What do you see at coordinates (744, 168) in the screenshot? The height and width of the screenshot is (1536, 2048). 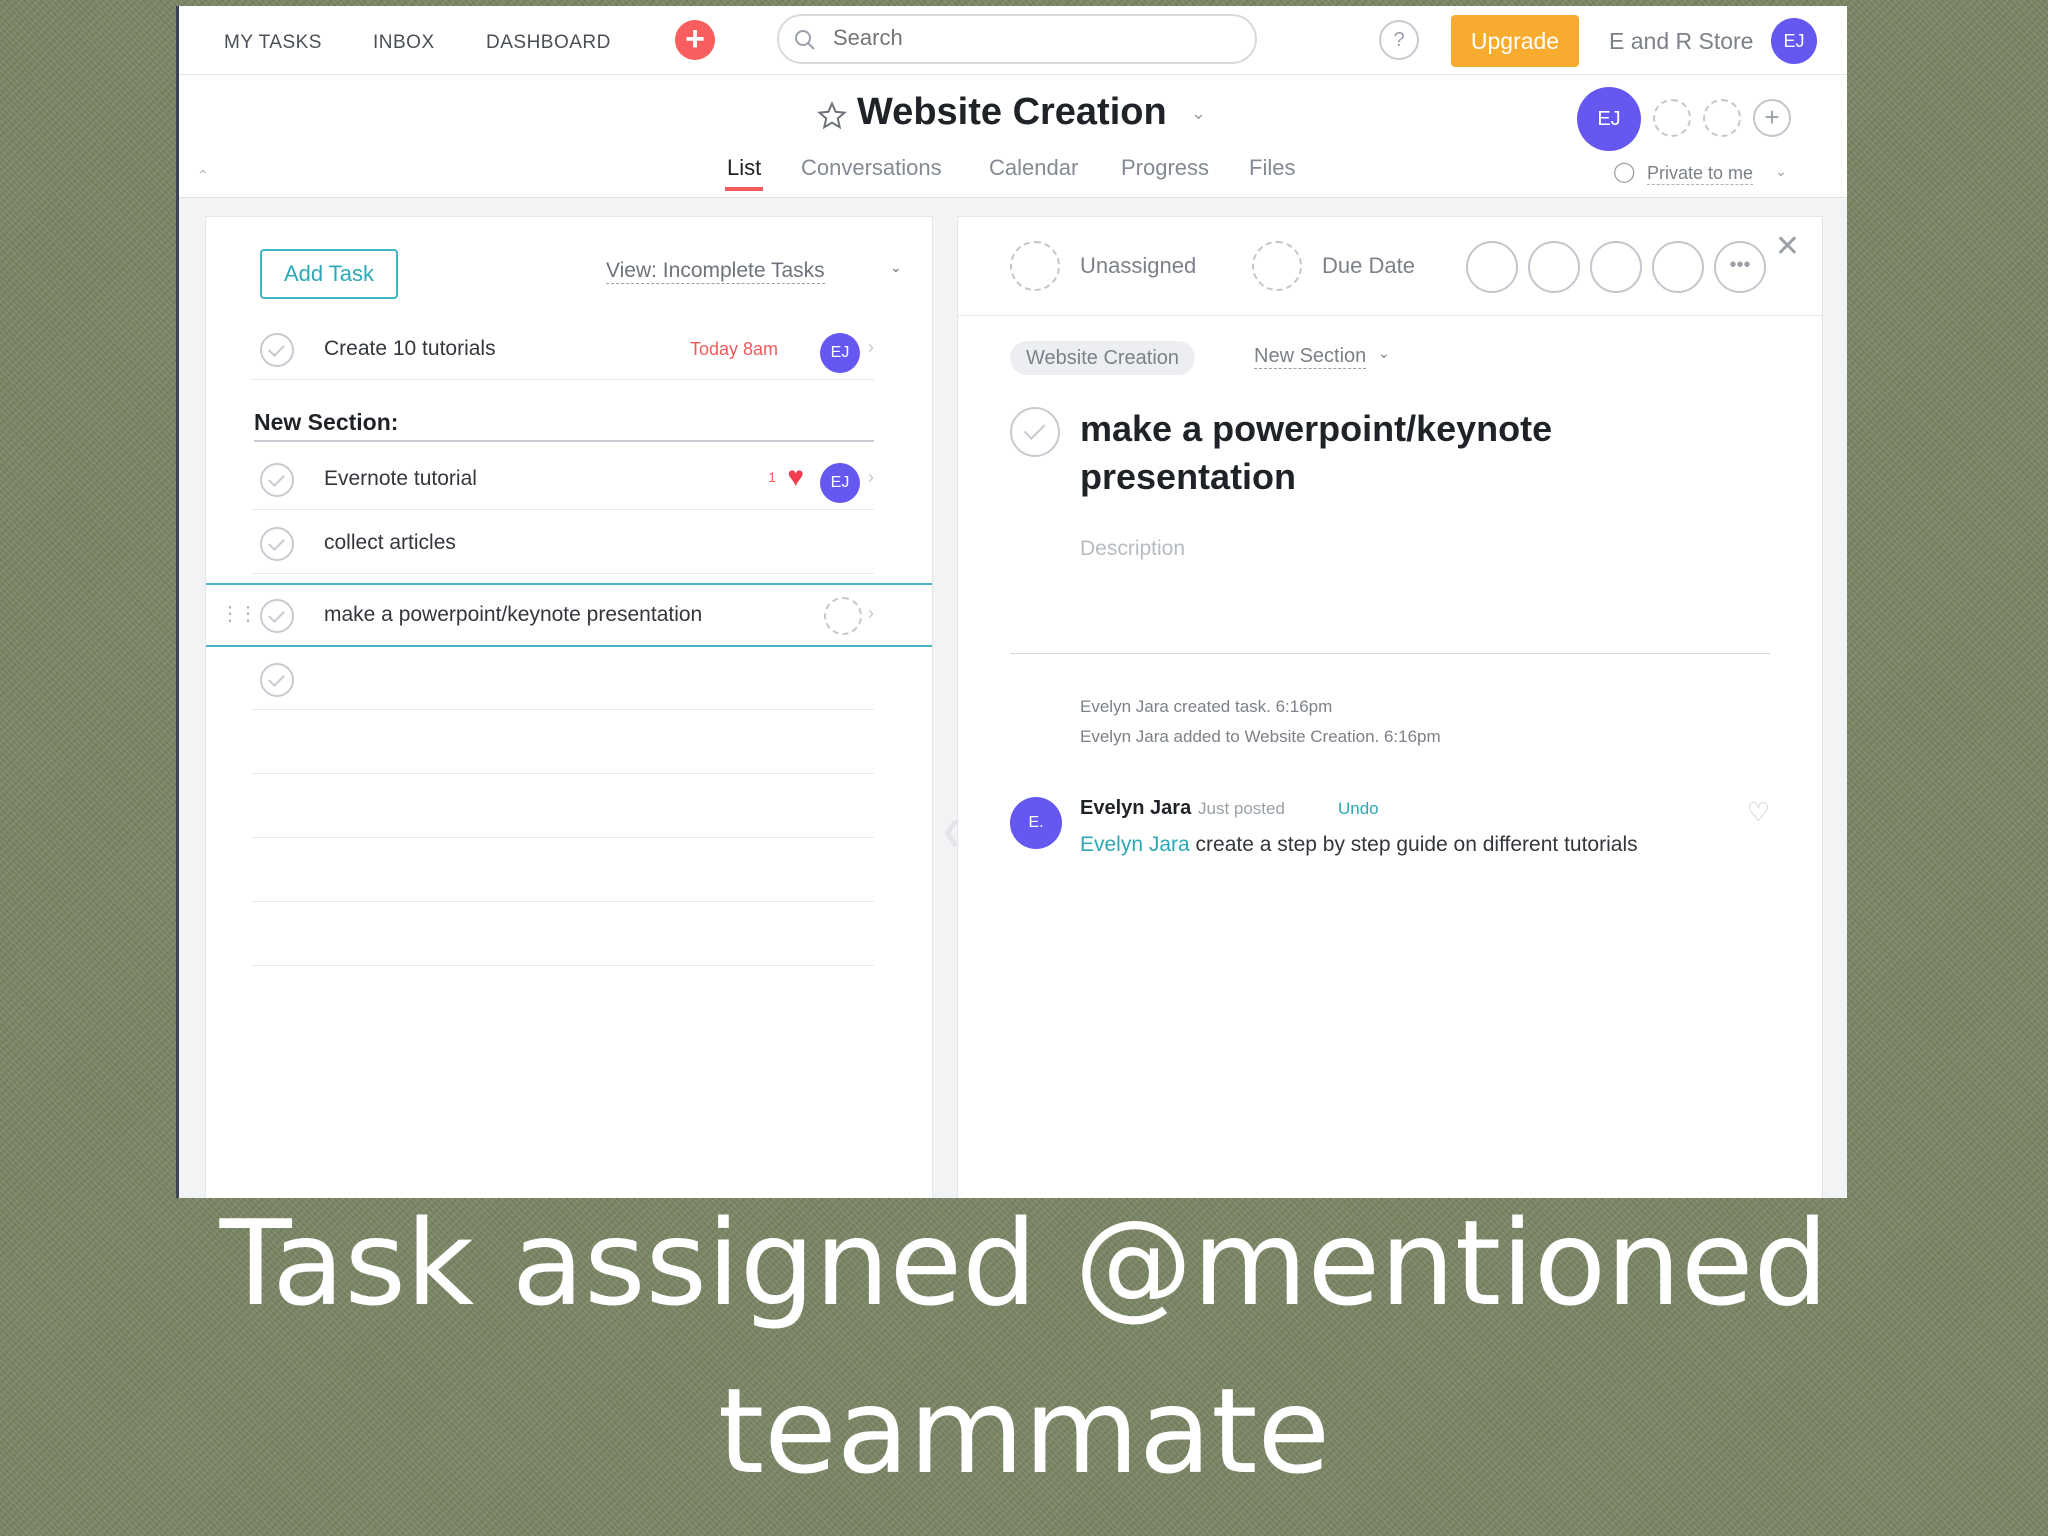 I see `tab-list: List` at bounding box center [744, 168].